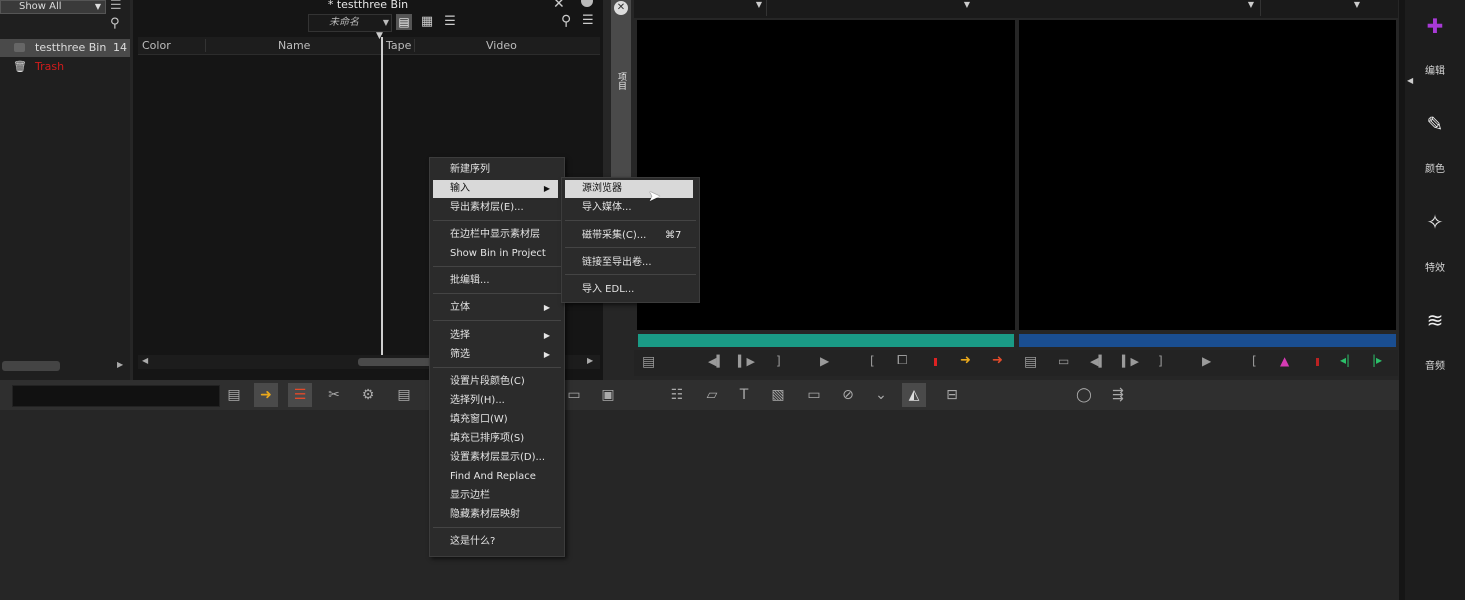 The image size is (1465, 600). What do you see at coordinates (965, 360) in the screenshot?
I see `splice-in-icon: ➜` at bounding box center [965, 360].